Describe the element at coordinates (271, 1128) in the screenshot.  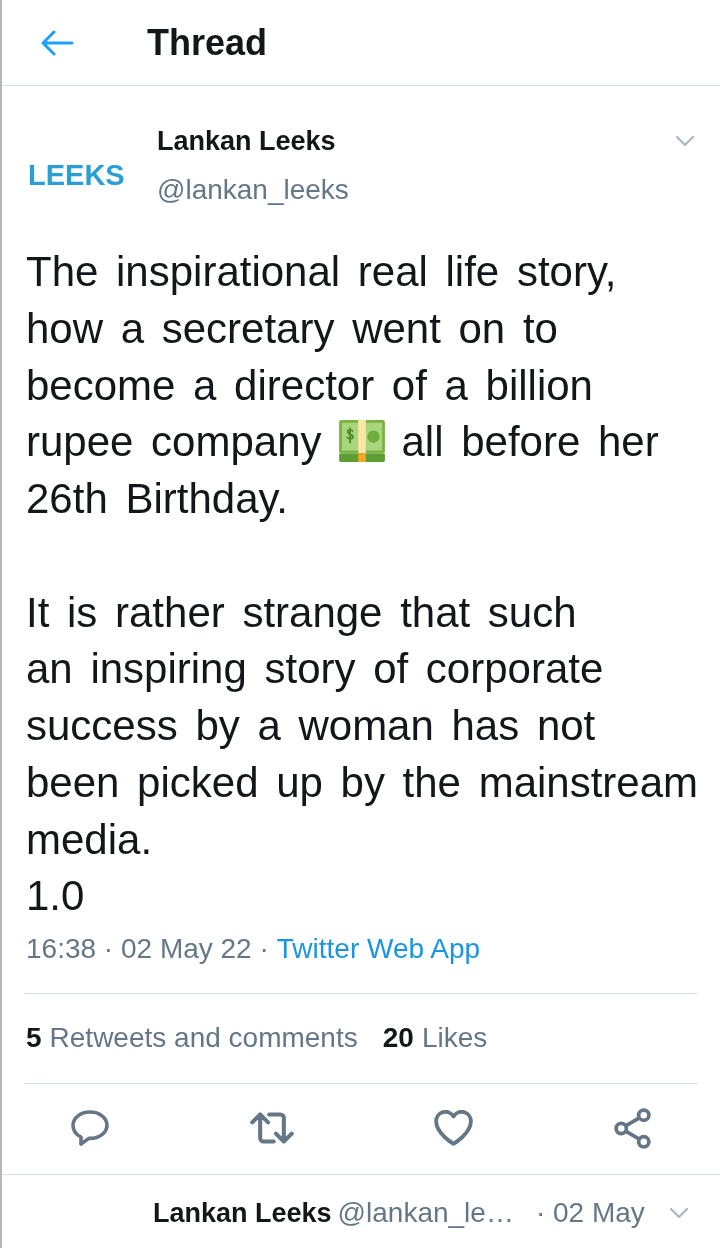
I see `retweet-icon` at that location.